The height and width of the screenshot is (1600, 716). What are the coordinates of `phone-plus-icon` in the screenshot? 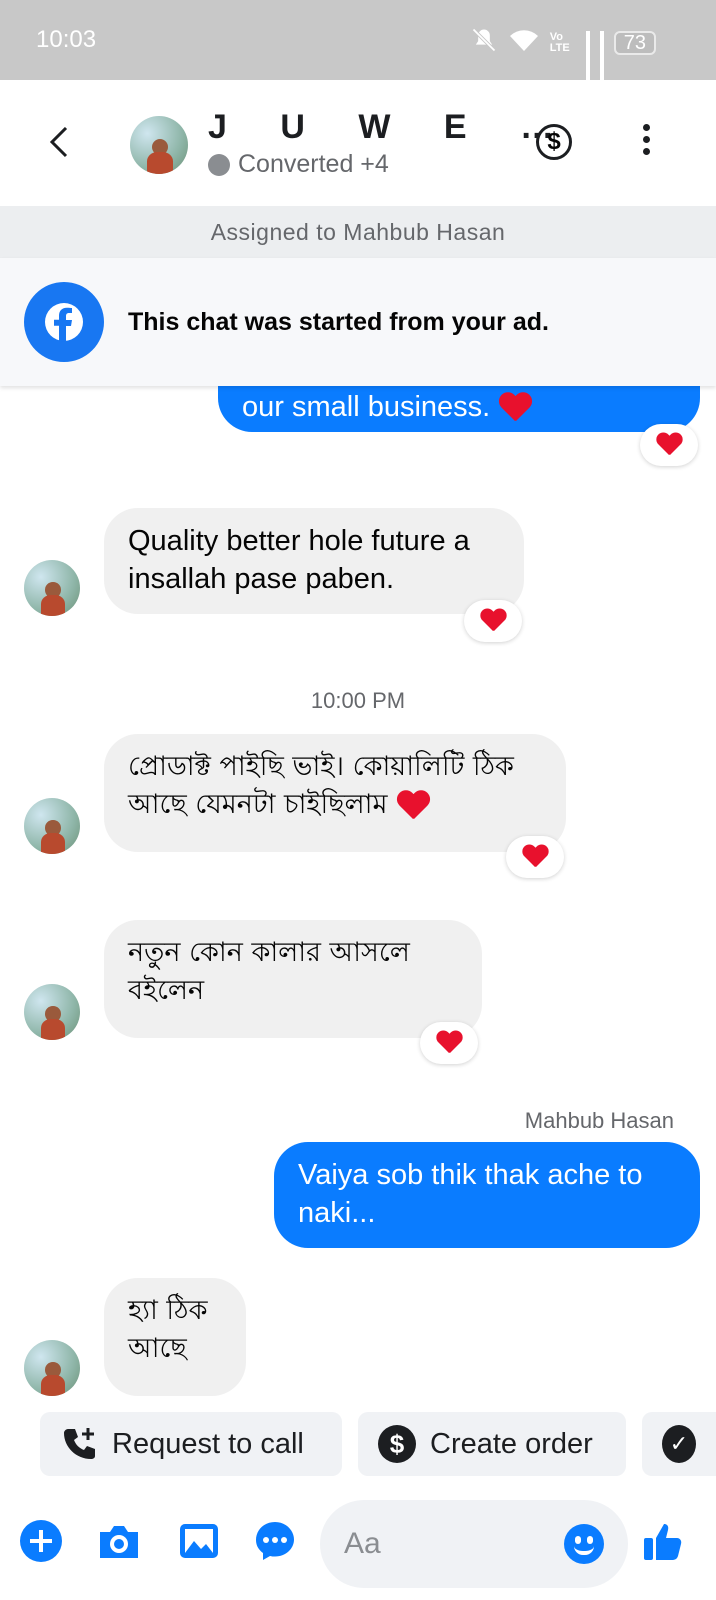 It's located at (79, 1444).